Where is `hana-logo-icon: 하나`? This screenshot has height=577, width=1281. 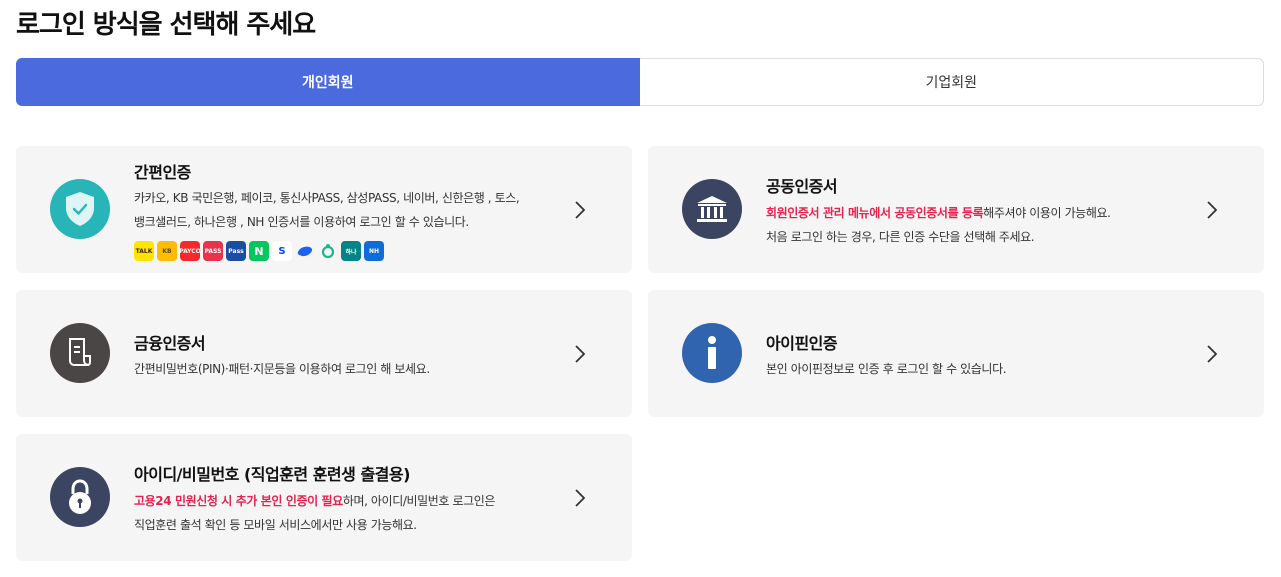 hana-logo-icon: 하나 is located at coordinates (351, 251).